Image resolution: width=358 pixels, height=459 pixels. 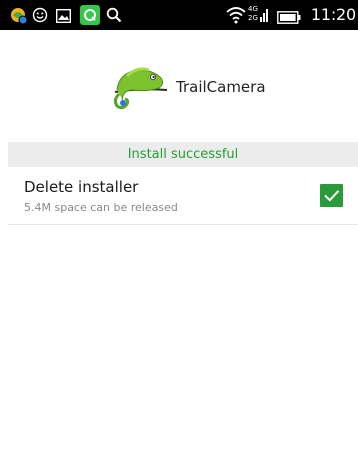 What do you see at coordinates (137, 90) in the screenshot?
I see `chameleon-logo-icon` at bounding box center [137, 90].